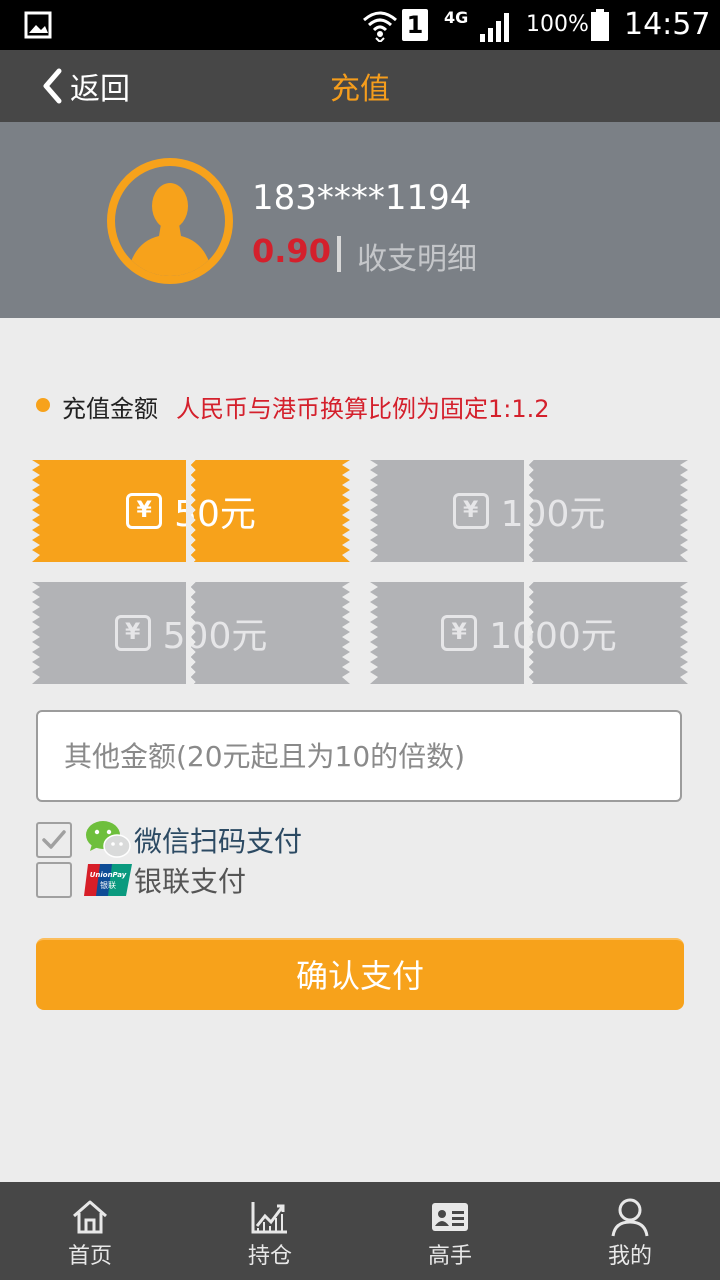 The image size is (720, 1280). I want to click on unionpay-label: 银联支付, so click(190, 881).